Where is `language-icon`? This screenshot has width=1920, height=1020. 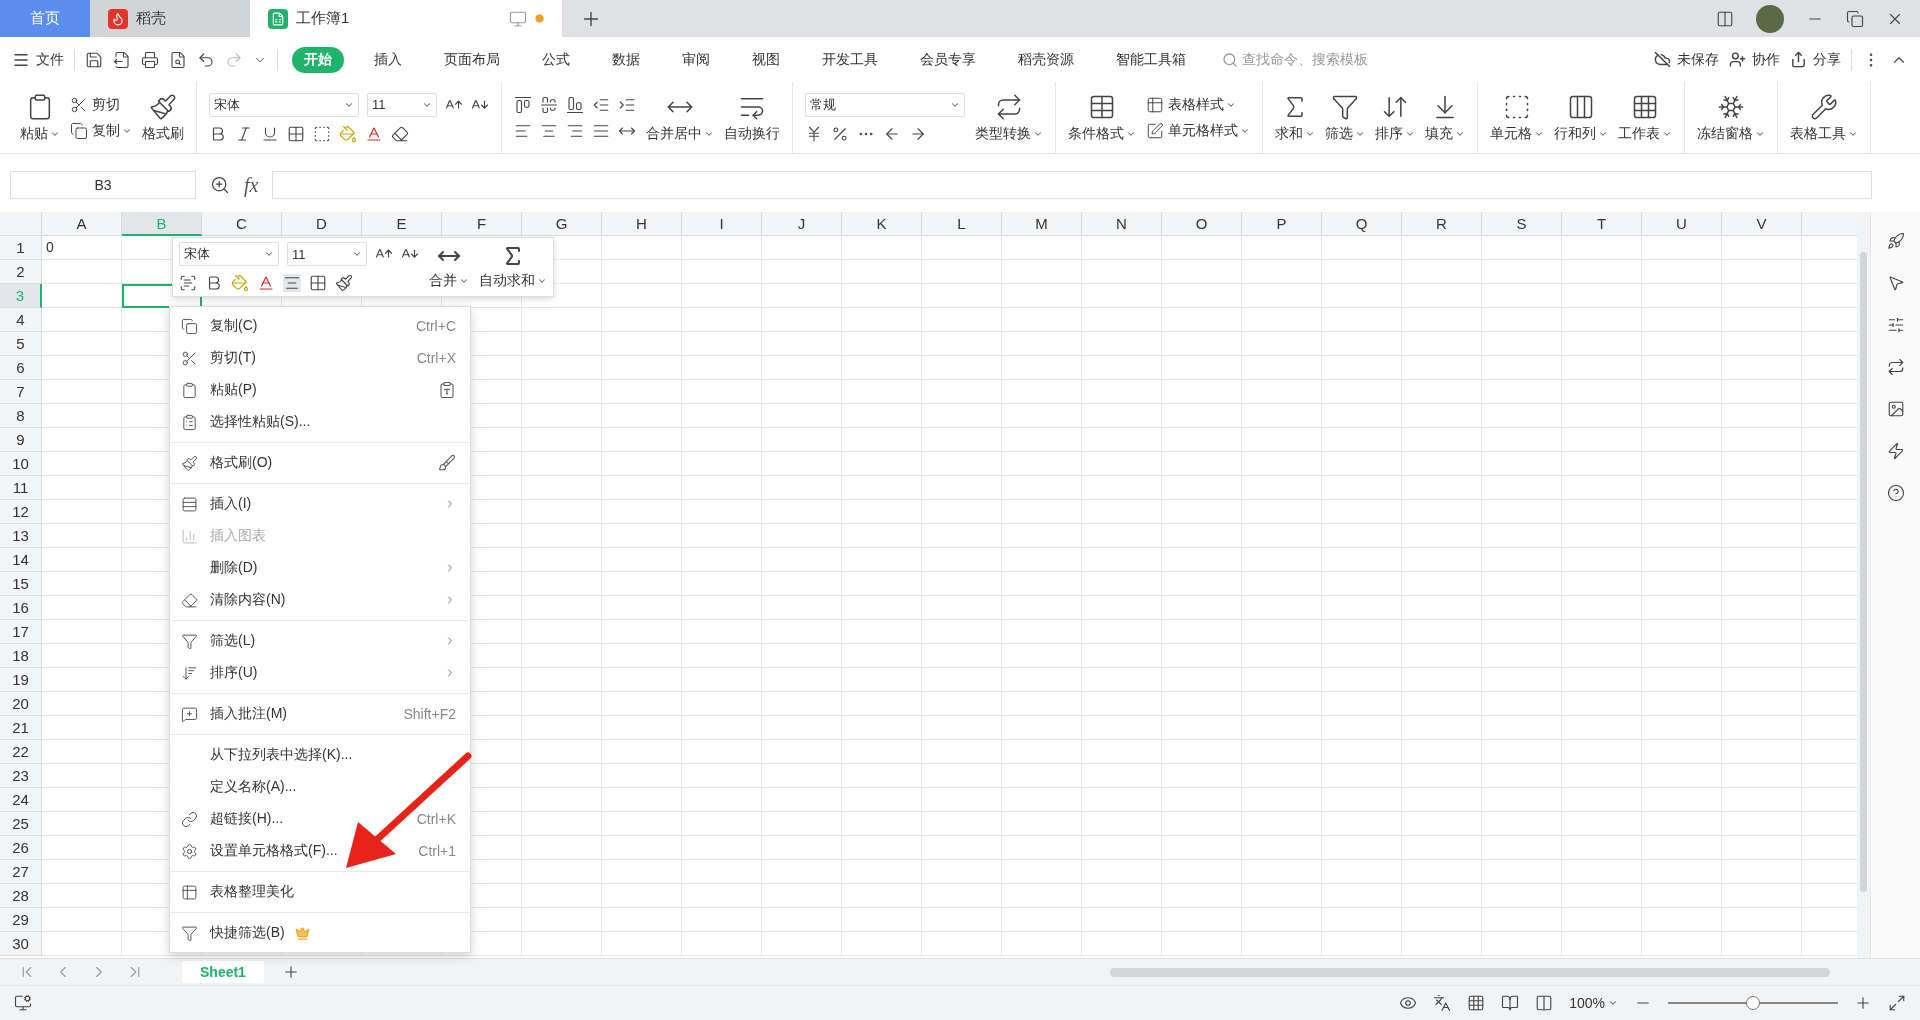 language-icon is located at coordinates (1442, 1003).